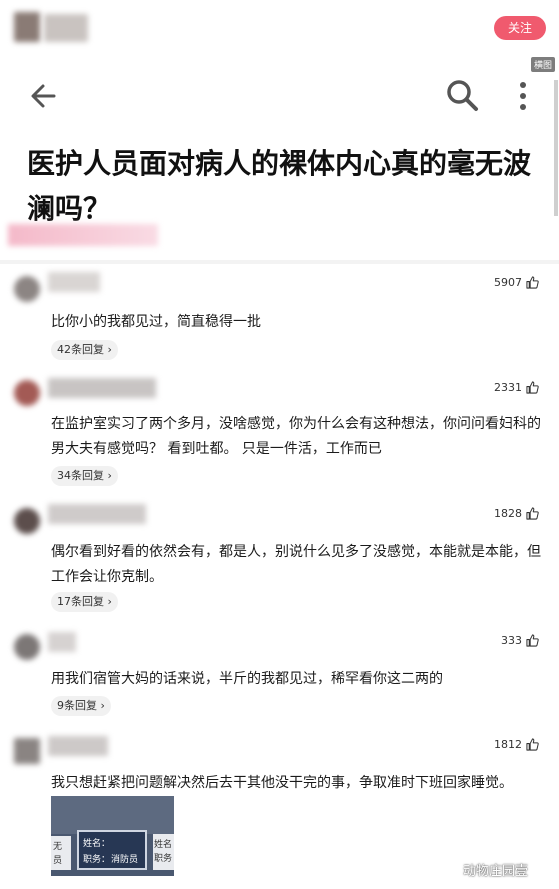 This screenshot has width=559, height=889. What do you see at coordinates (44, 96) in the screenshot?
I see `back-arrow-icon` at bounding box center [44, 96].